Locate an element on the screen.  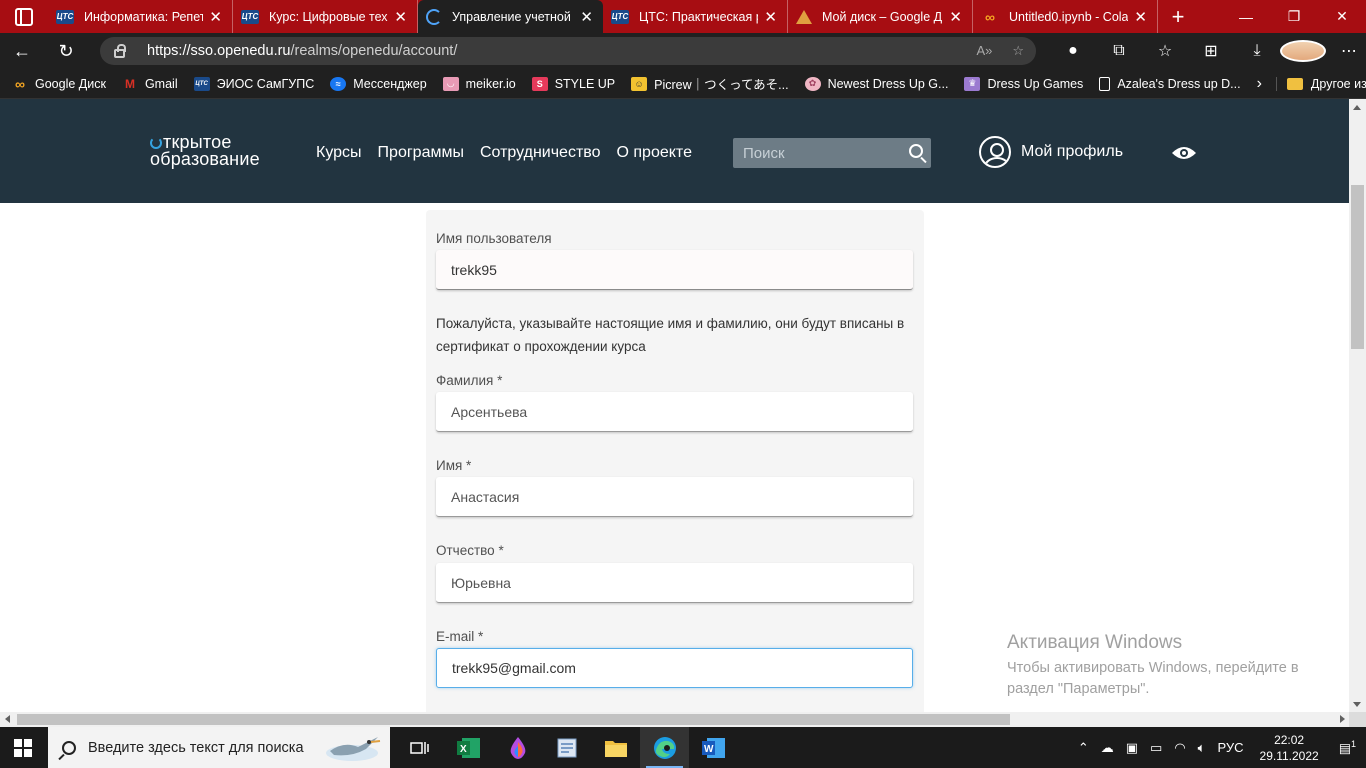
lastname-value: Арсентьева is located at coordinates (489, 411).